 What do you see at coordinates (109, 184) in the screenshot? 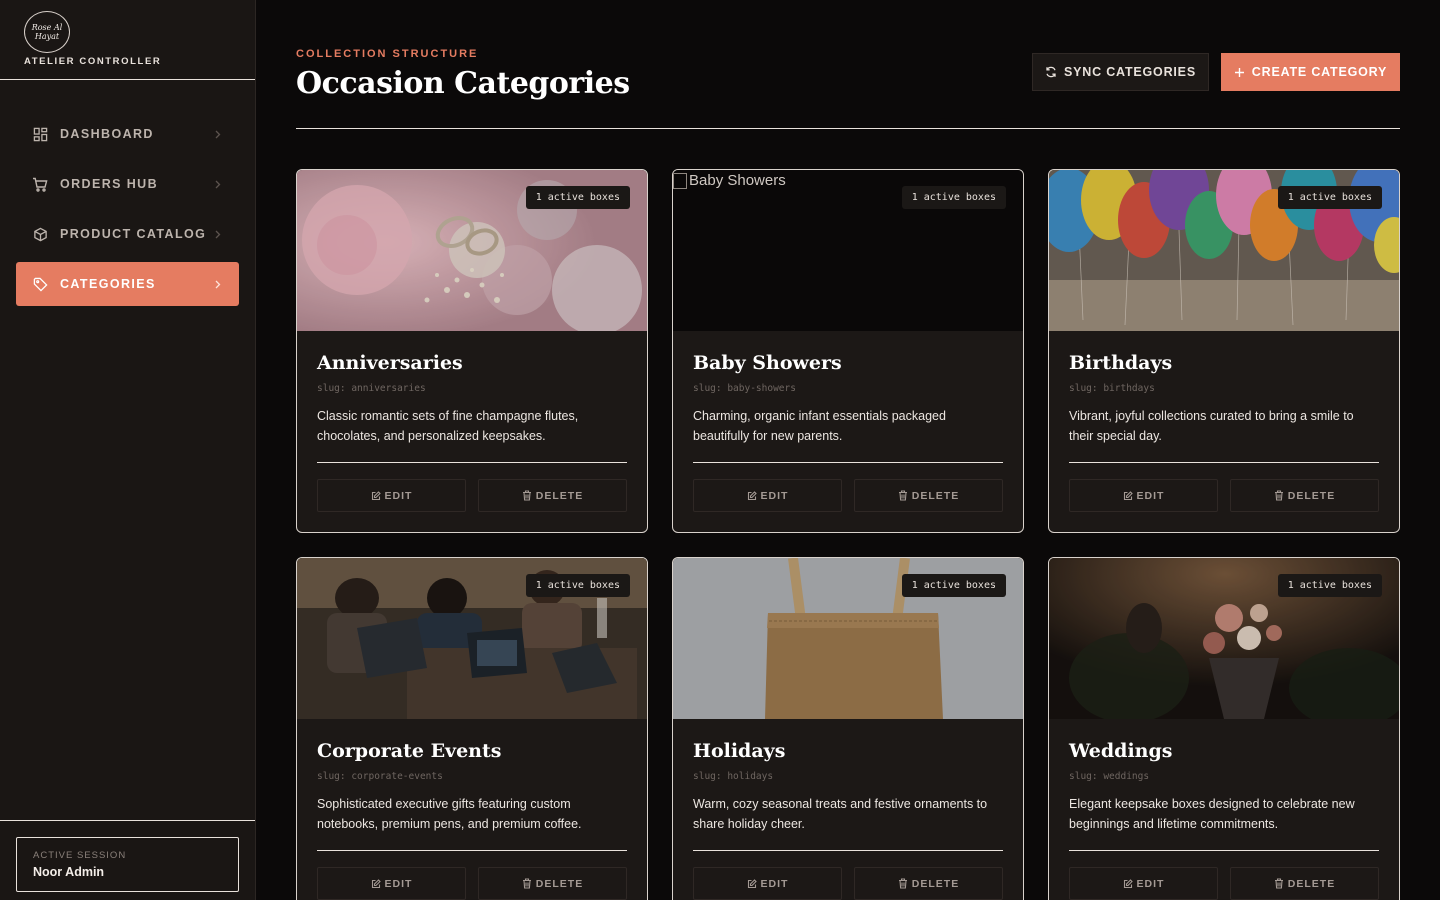
I see `sidebar-item-label: ORDERS HUB` at bounding box center [109, 184].